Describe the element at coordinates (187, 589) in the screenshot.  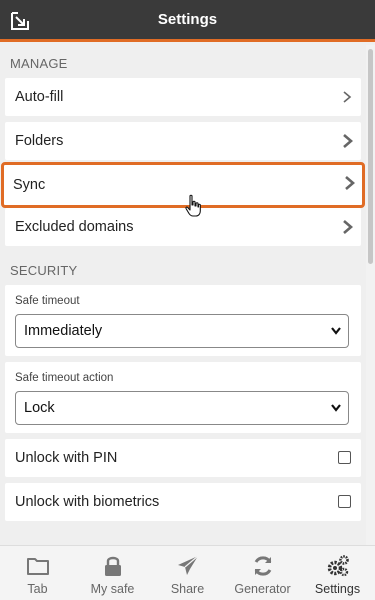
I see `tab-label: Share` at that location.